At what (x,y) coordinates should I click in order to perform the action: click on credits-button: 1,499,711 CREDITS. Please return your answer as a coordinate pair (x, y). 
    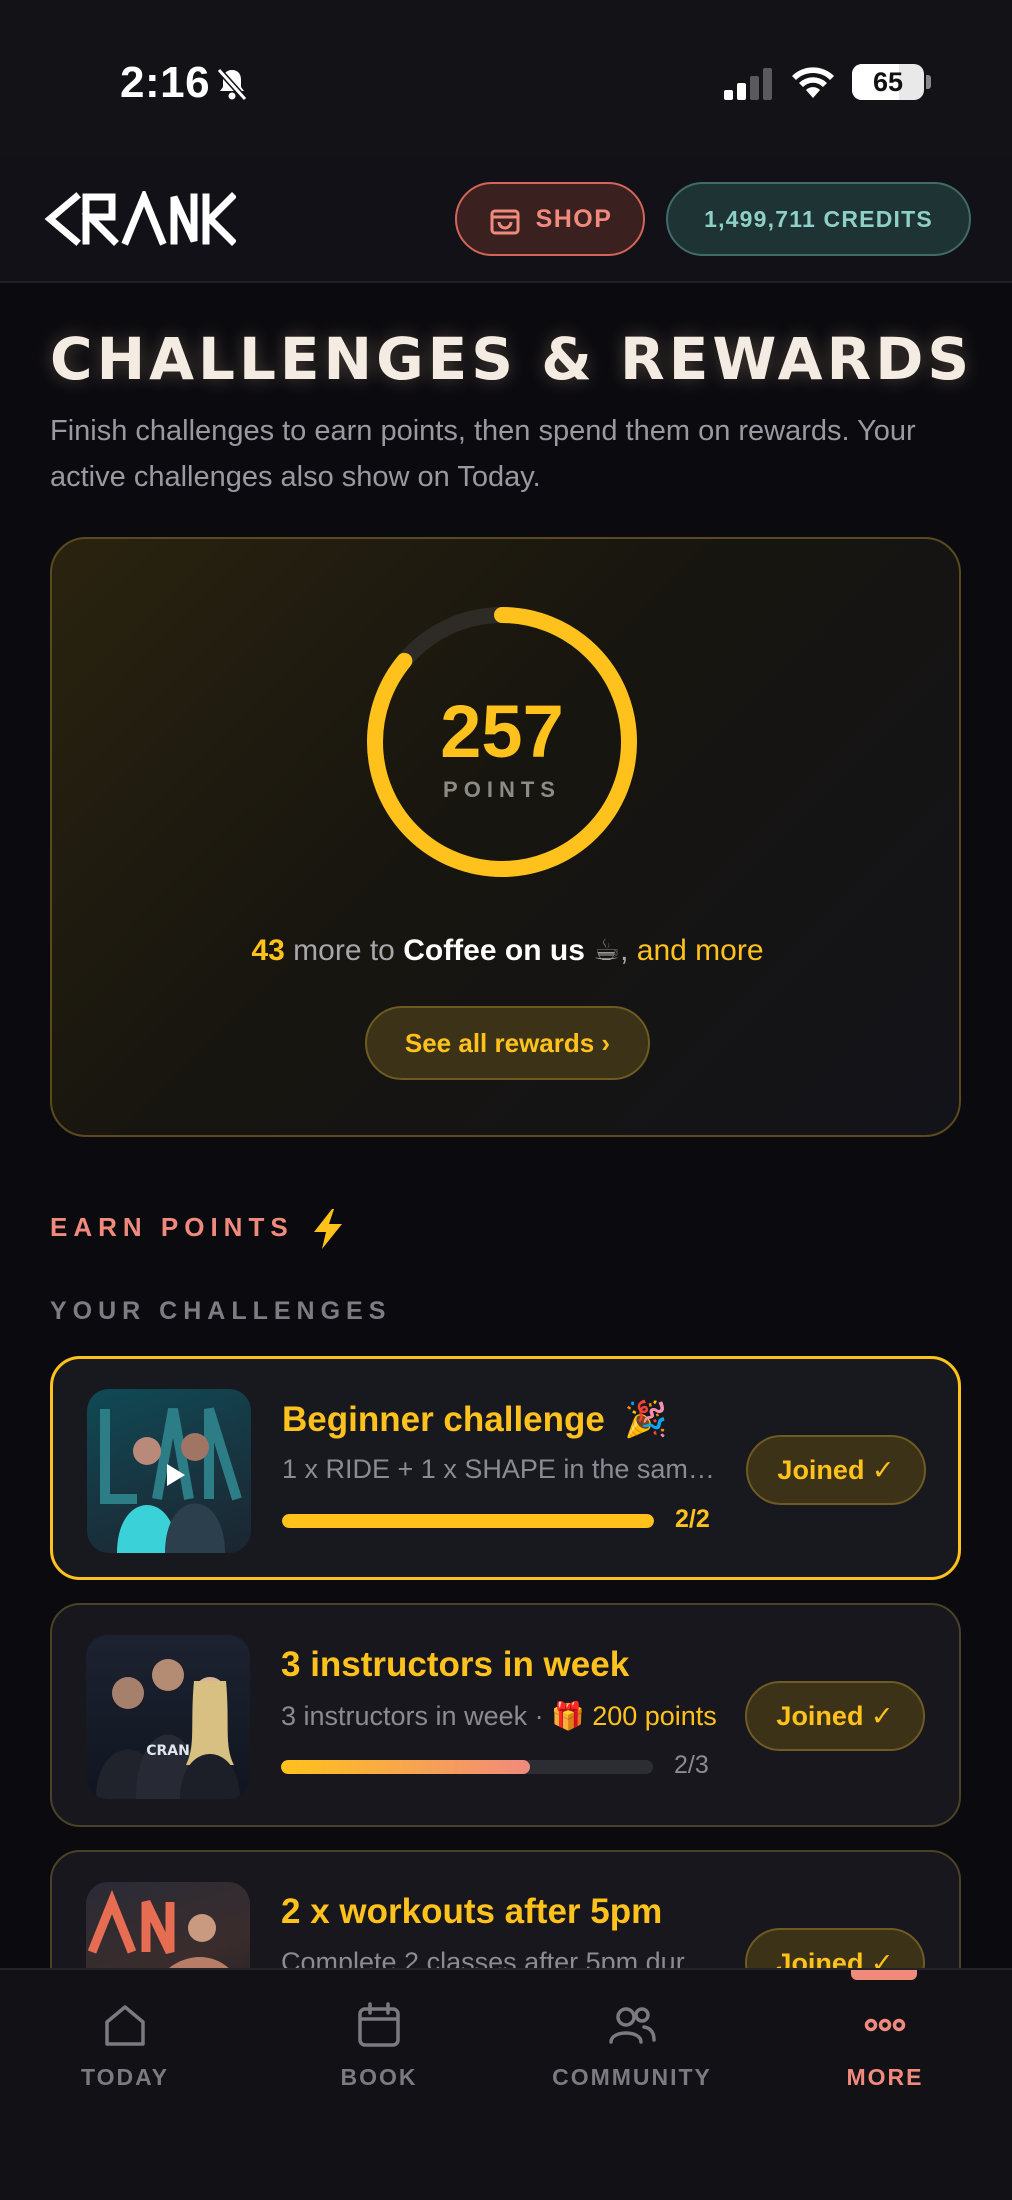
    Looking at the image, I should click on (818, 219).